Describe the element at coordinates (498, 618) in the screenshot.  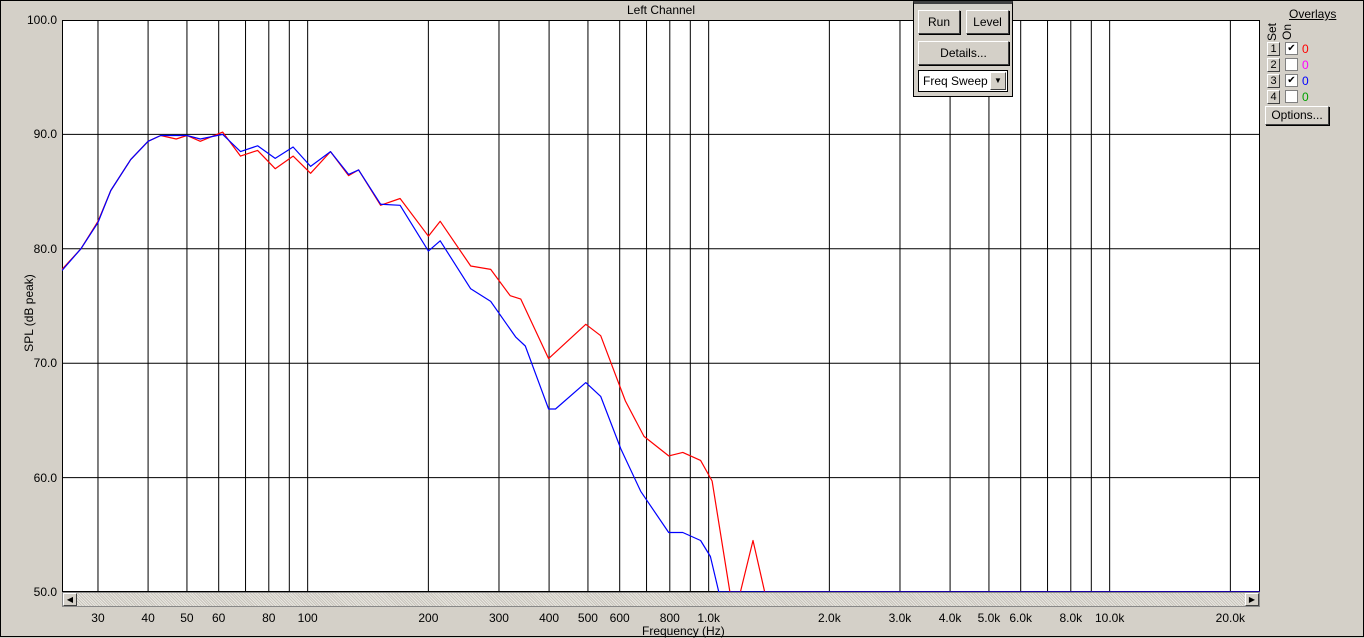
I see `x-tick-label: 300` at that location.